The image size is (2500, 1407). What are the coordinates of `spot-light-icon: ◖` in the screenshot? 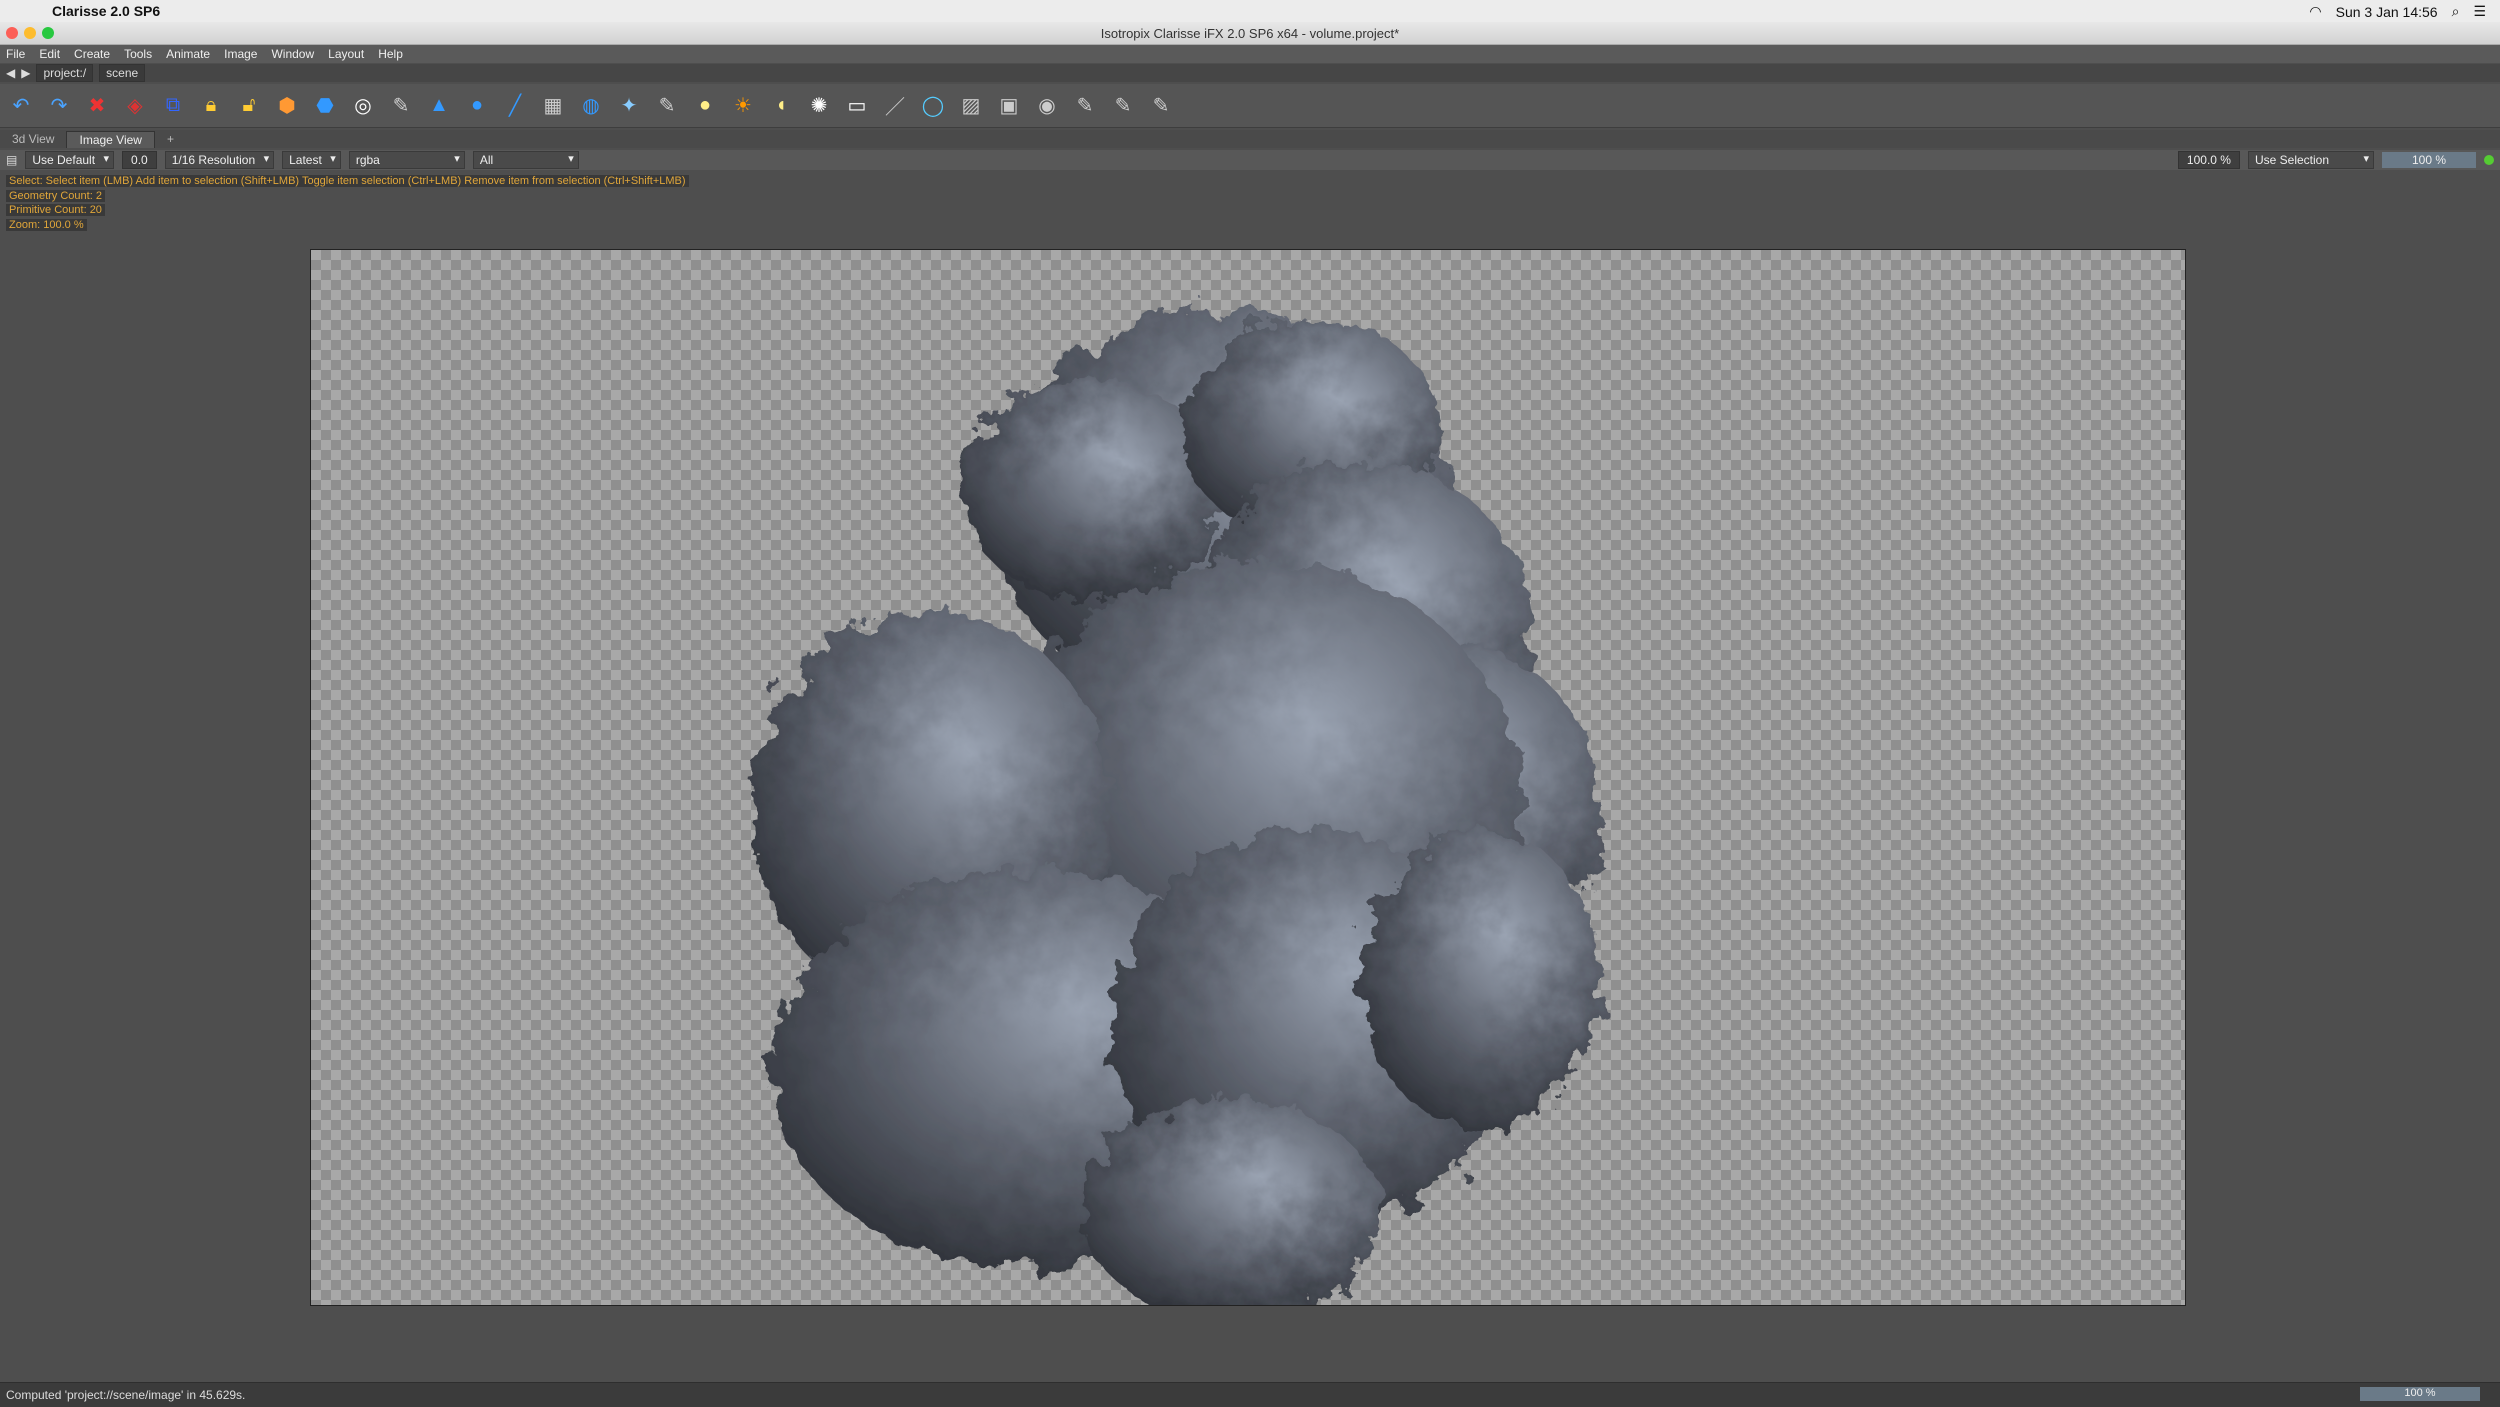 It's located at (781, 106).